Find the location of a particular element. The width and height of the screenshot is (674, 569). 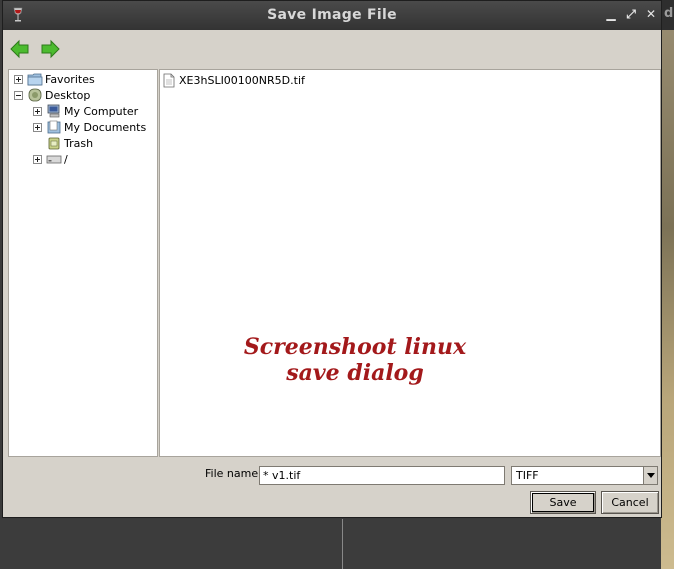

save-button: Save is located at coordinates (563, 502).